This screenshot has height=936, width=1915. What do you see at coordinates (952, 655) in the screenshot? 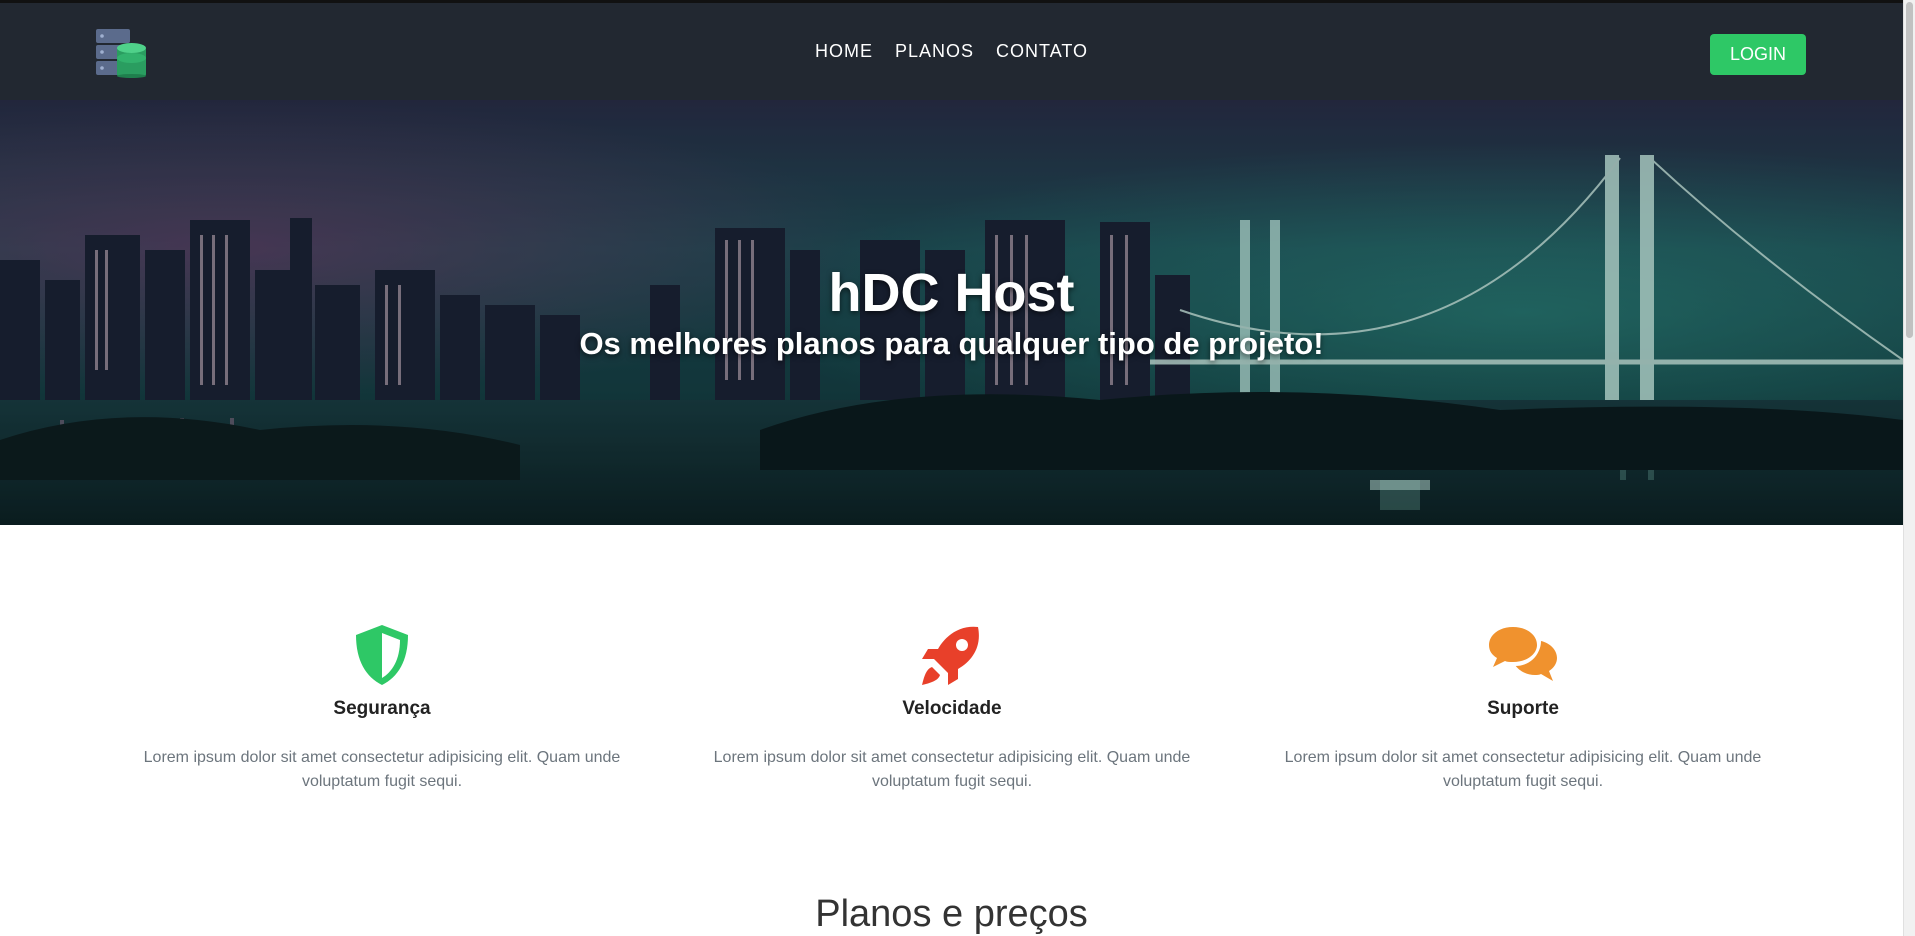
I see `rocket-icon` at bounding box center [952, 655].